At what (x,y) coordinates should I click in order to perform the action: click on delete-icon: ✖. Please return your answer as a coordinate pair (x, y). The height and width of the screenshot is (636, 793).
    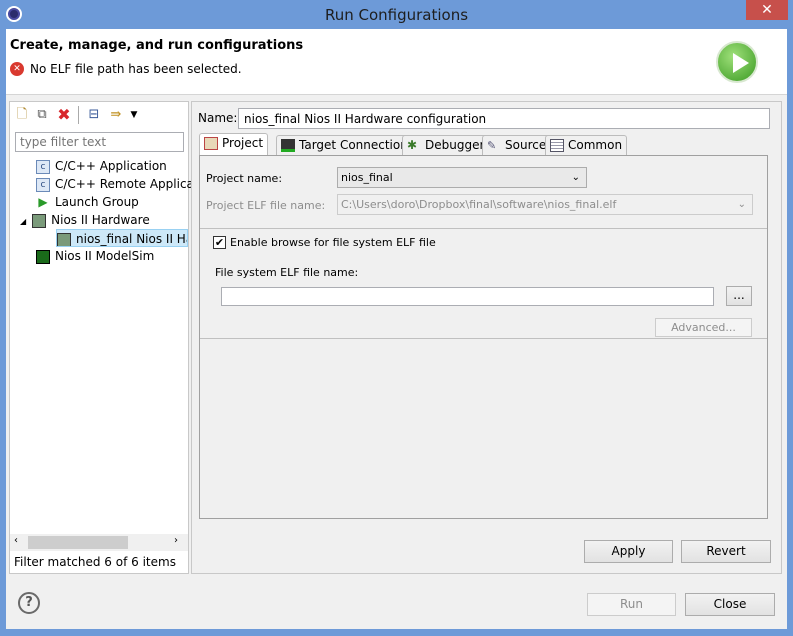
    Looking at the image, I should click on (64, 115).